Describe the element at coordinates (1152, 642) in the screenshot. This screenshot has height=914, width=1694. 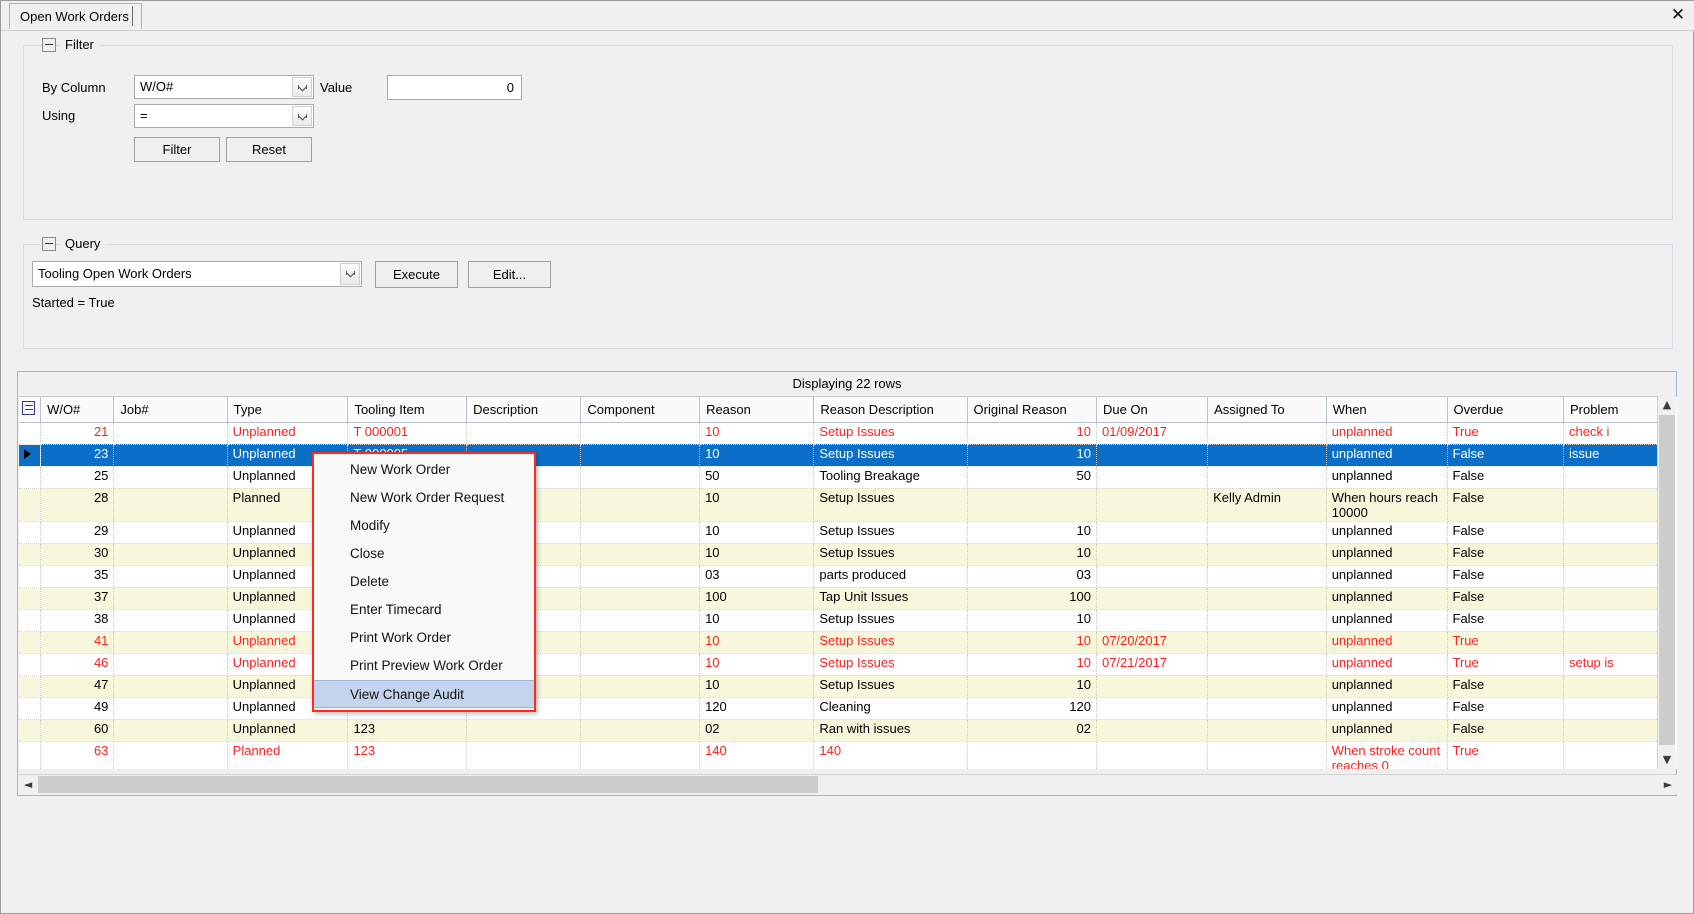
I see `cell-due-on: 07/20/2017` at that location.